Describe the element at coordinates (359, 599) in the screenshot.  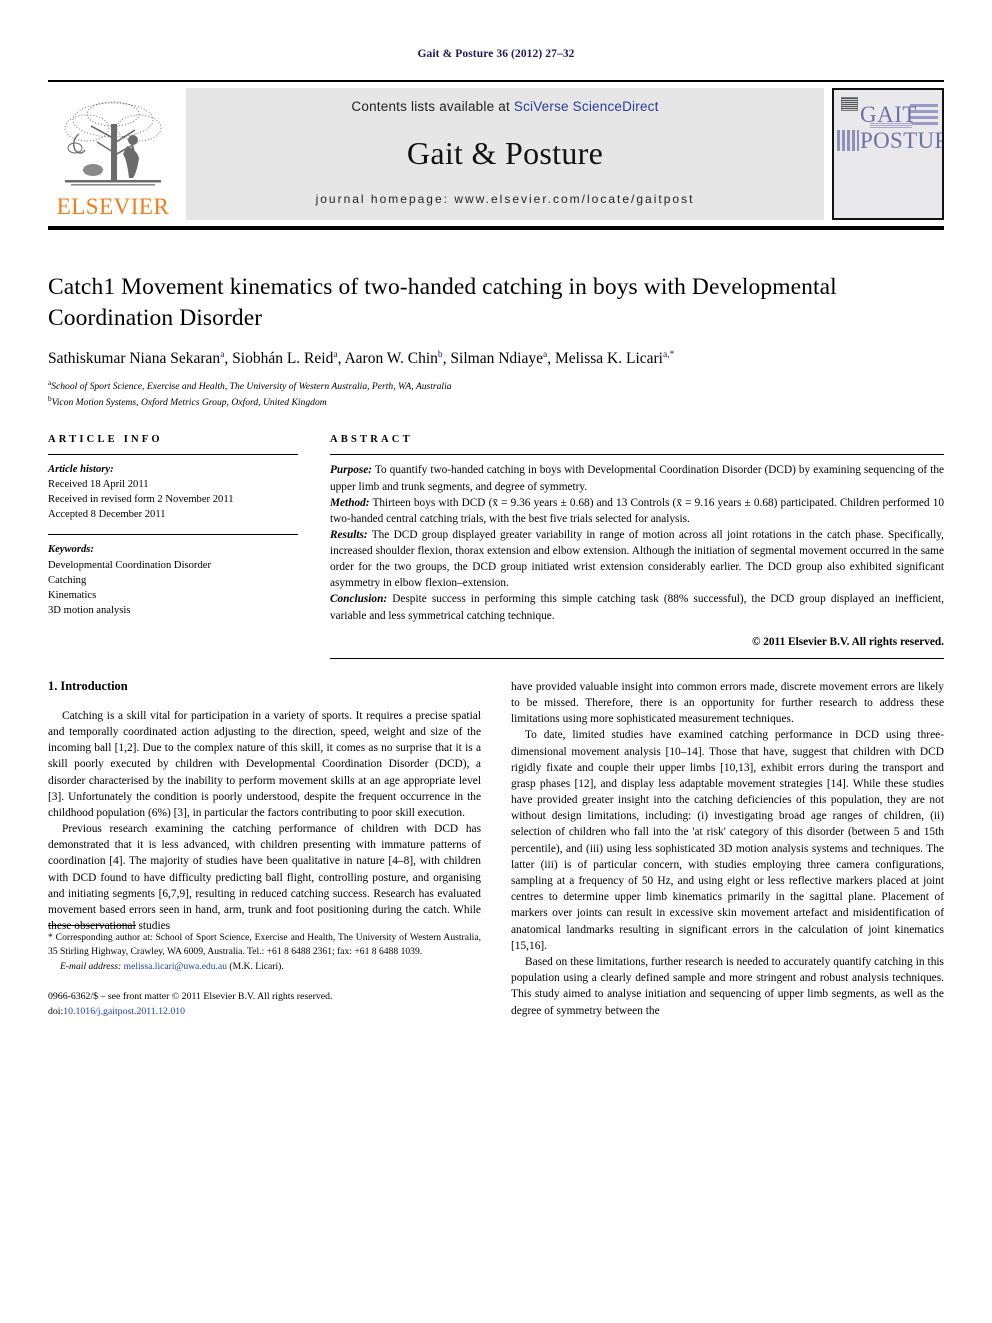
I see `abstract-label: Conclusion:` at that location.